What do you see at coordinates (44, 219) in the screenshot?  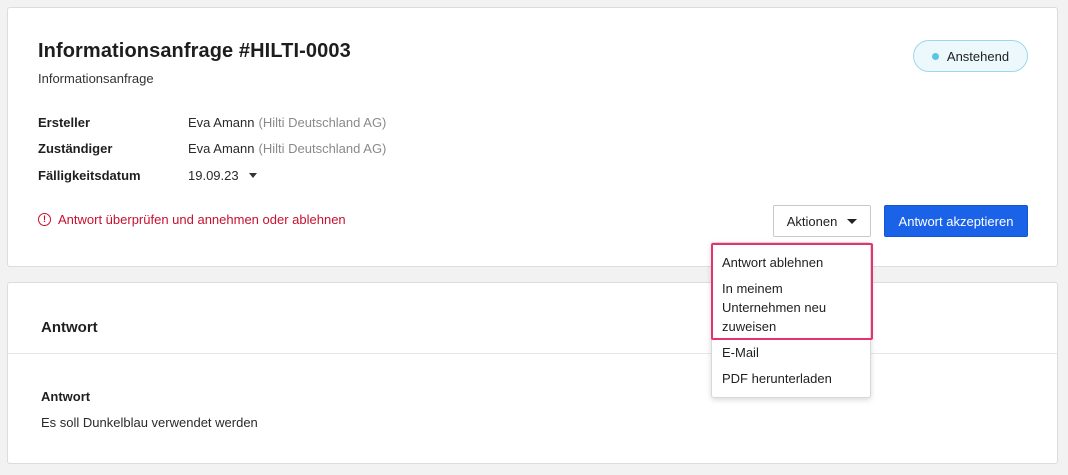 I see `alert-circle-icon: !` at bounding box center [44, 219].